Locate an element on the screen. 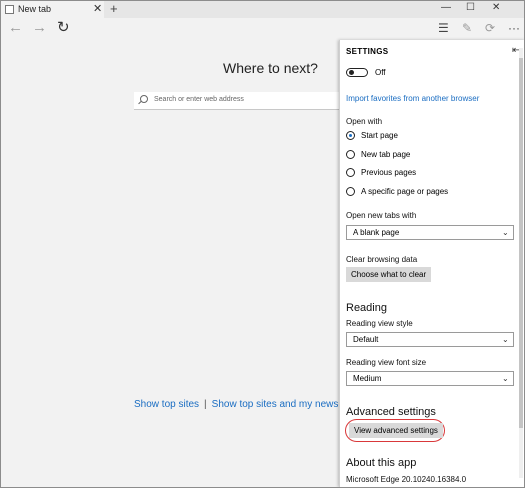 The height and width of the screenshot is (488, 525). web-note-icon: ✎ is located at coordinates (467, 28).